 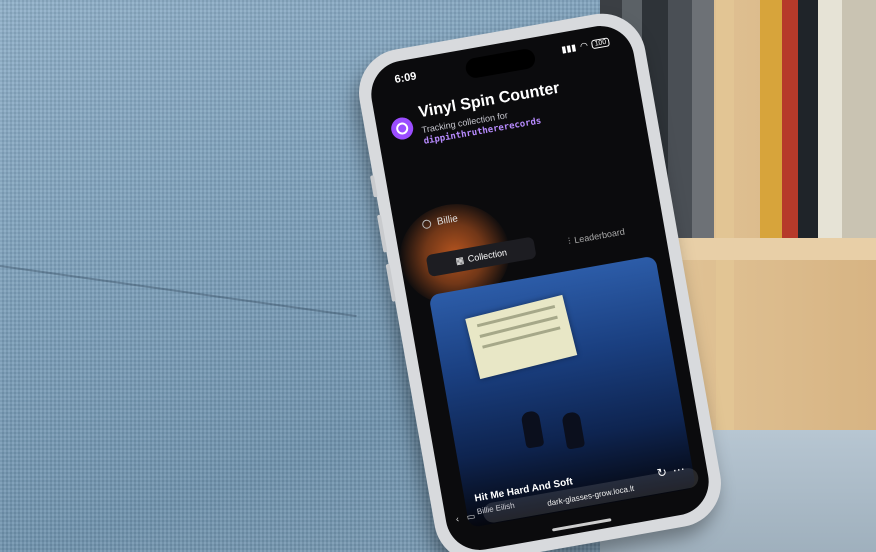 I want to click on url-text: dark-glasses-grow.loca.lt, so click(x=590, y=495).